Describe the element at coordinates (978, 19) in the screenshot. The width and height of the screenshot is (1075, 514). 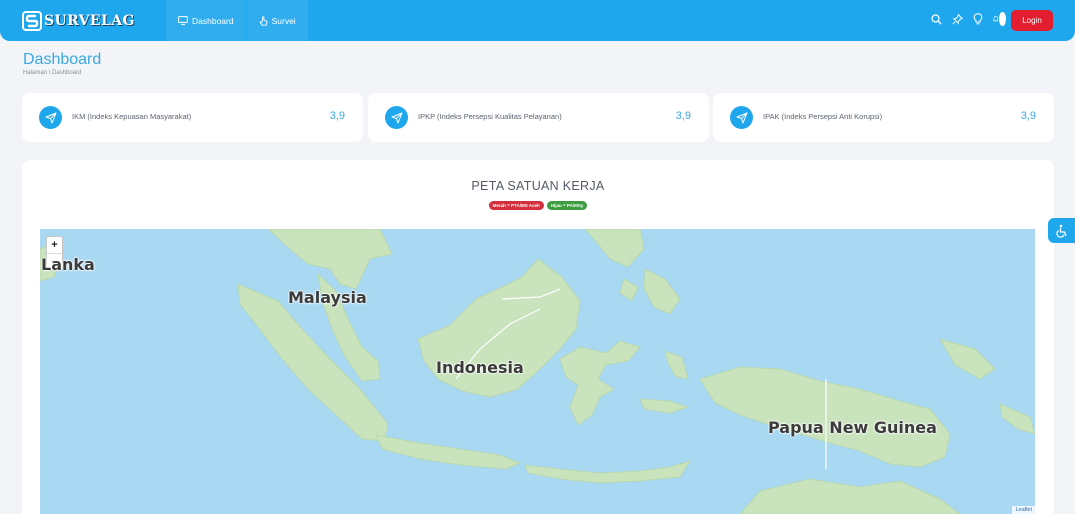
I see `lightbulb-icon` at that location.